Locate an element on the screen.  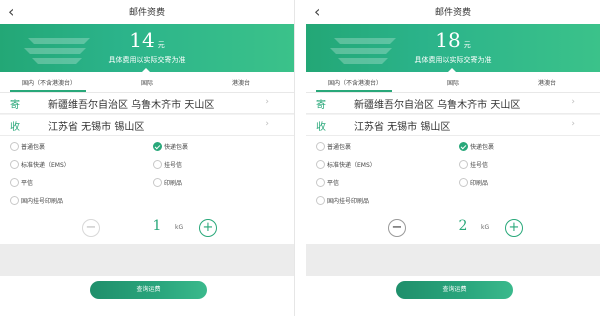
price-value: 14 is located at coordinates (142, 40).